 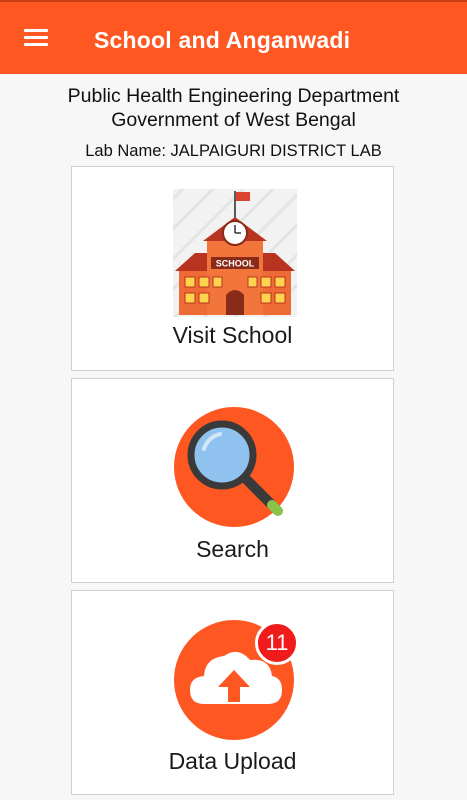 I want to click on department-name: Public Health Engineering Department, so click(x=233, y=96).